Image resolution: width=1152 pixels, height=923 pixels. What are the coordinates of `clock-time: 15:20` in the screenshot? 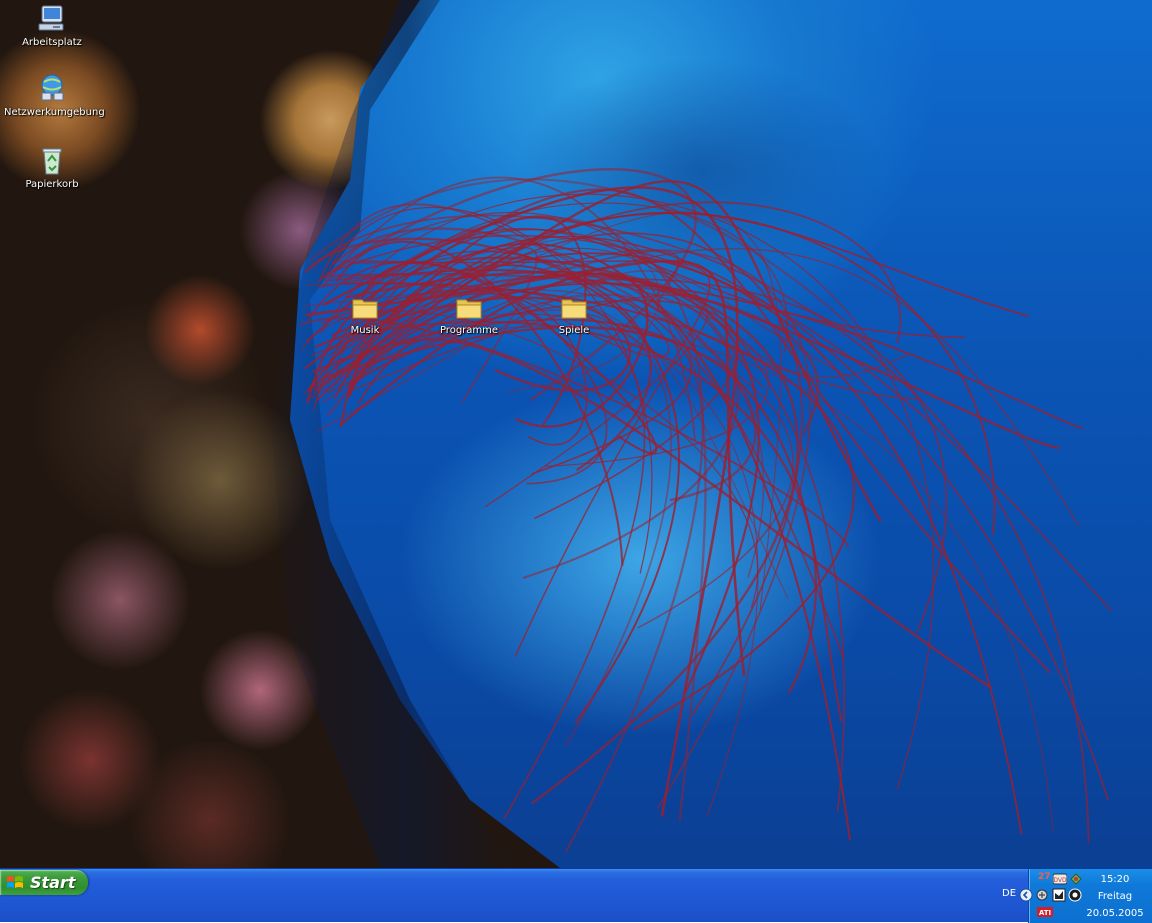 It's located at (1115, 879).